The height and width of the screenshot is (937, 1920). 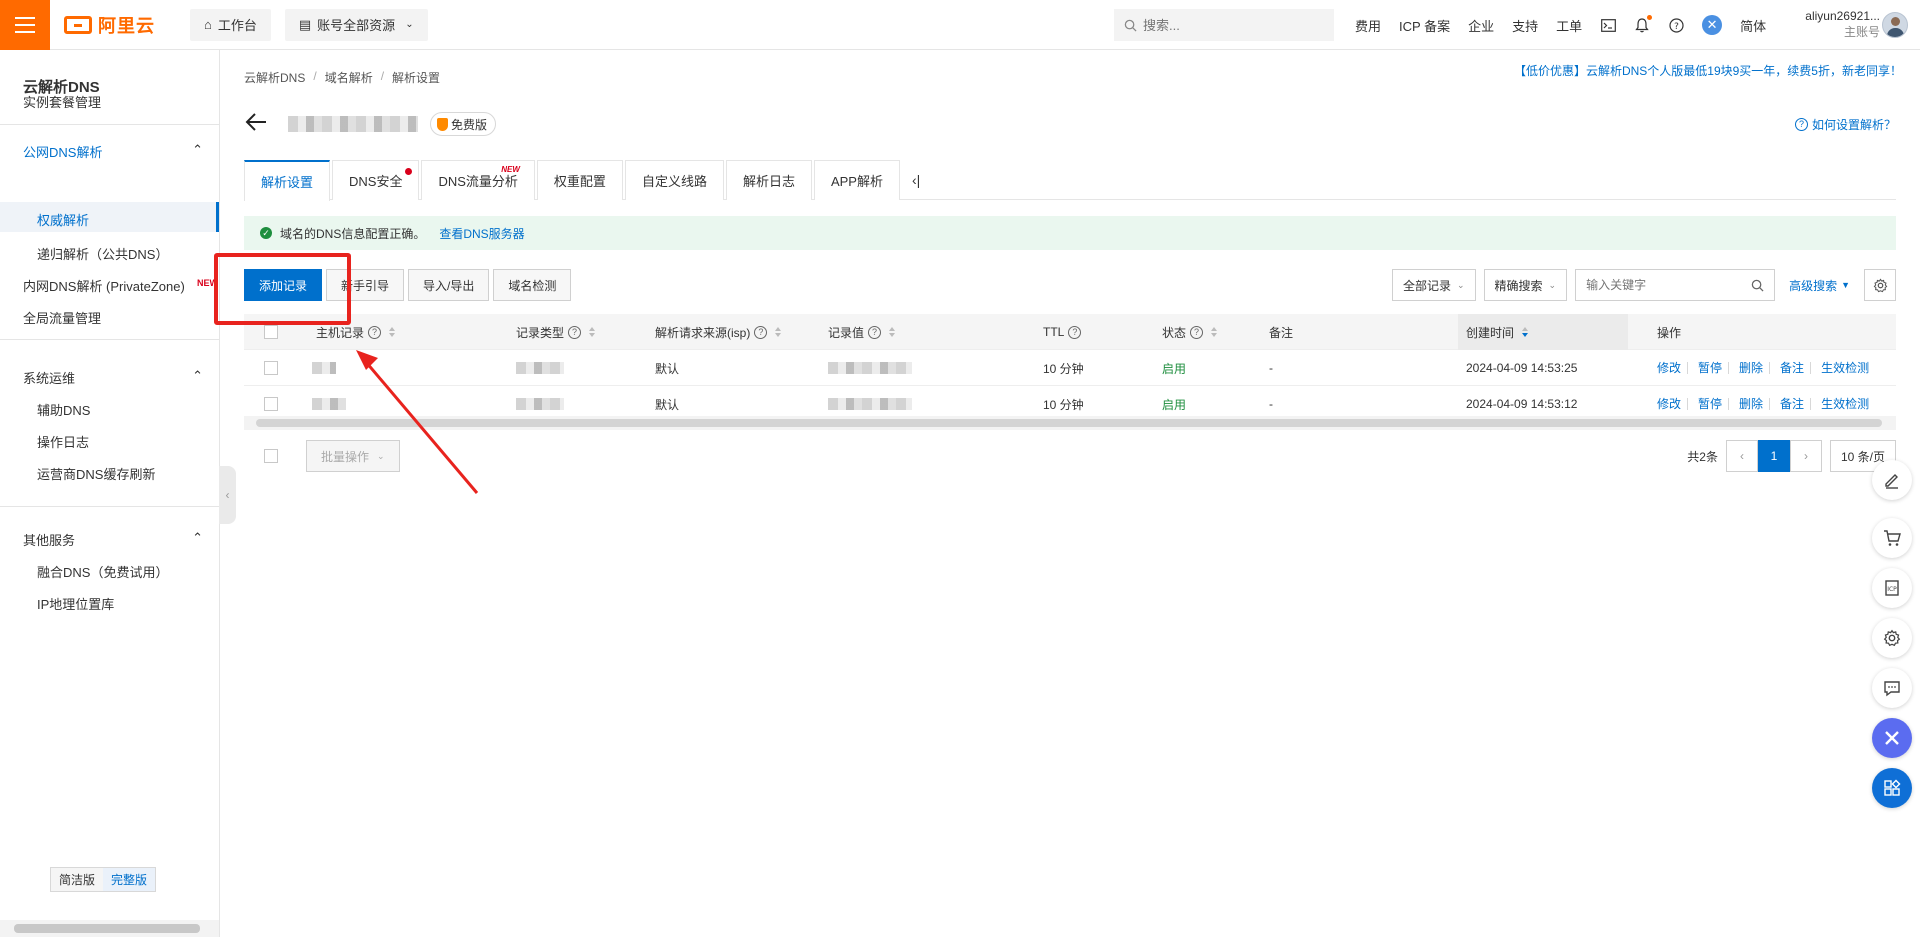 I want to click on chat-icon, so click(x=1892, y=688).